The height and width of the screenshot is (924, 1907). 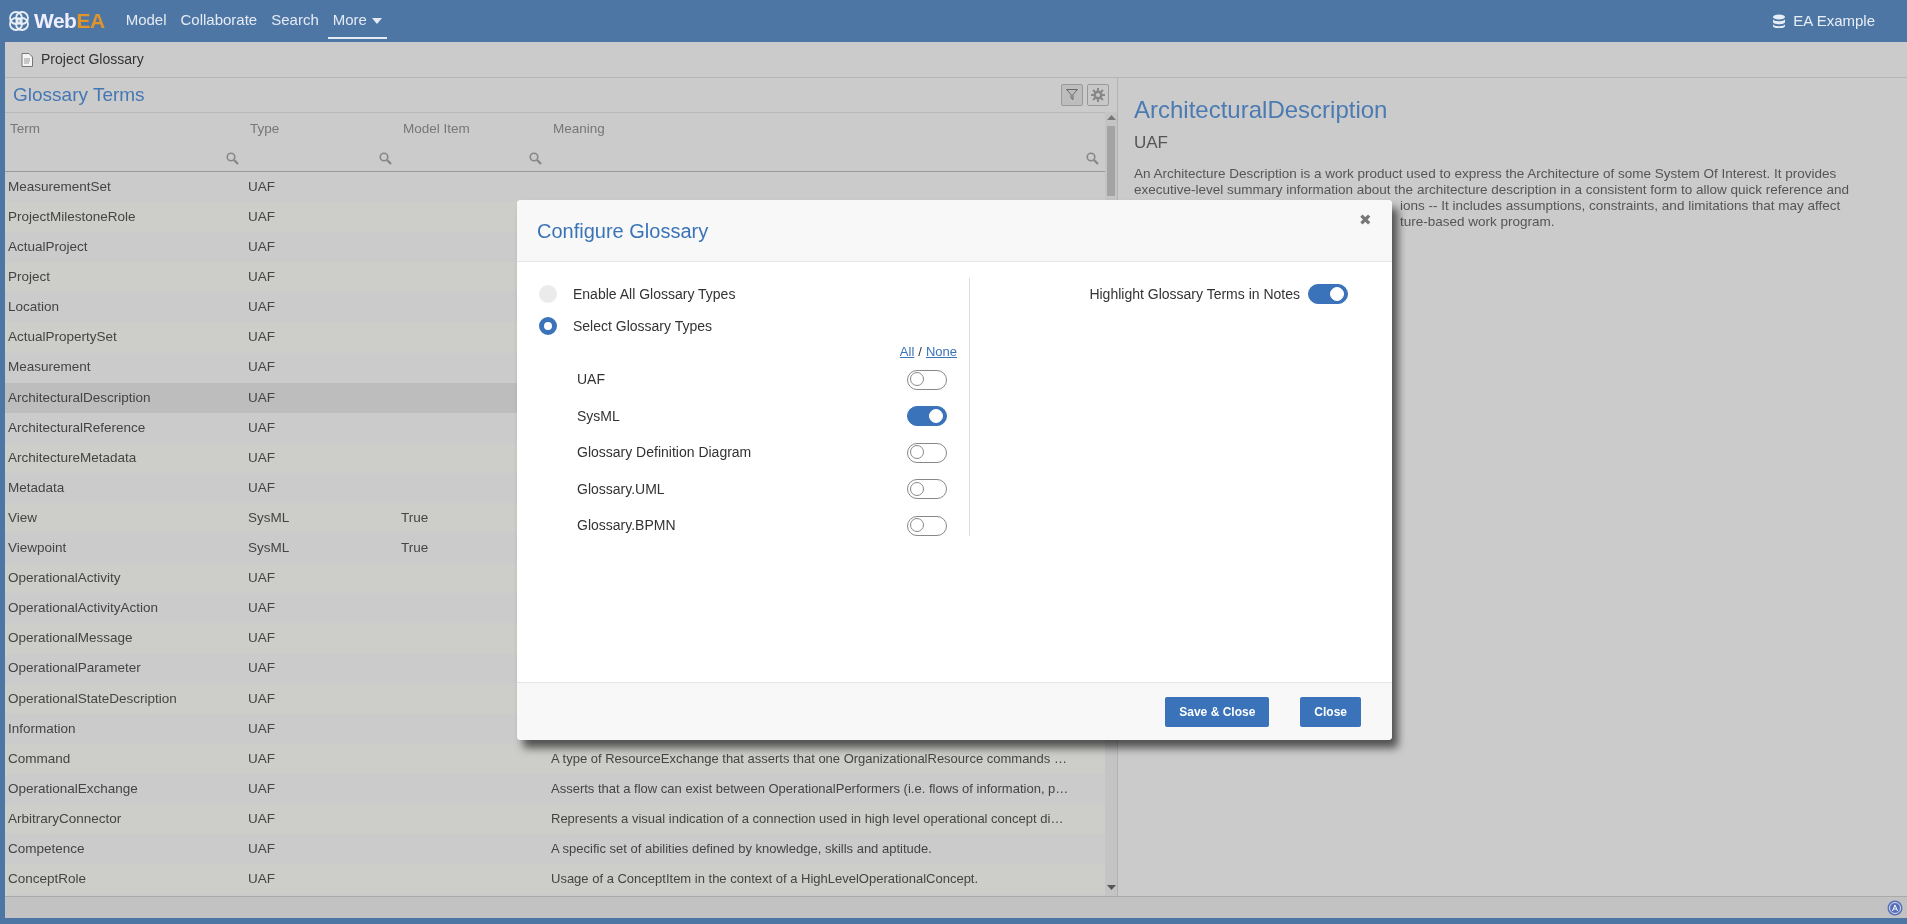 I want to click on type-label: Glossary.BPMN, so click(x=626, y=526).